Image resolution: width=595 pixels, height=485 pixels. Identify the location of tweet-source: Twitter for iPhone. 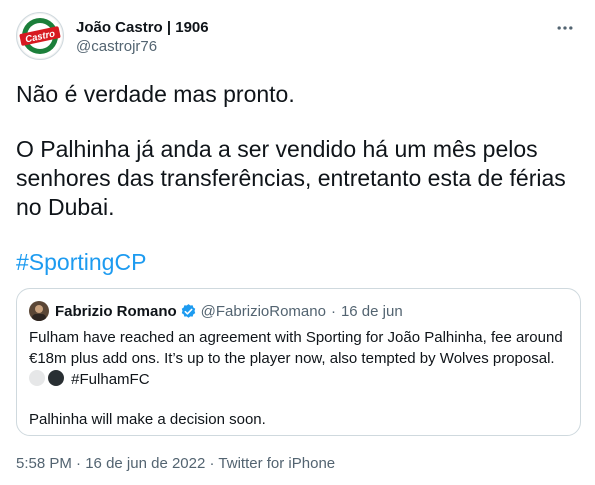
(276, 463).